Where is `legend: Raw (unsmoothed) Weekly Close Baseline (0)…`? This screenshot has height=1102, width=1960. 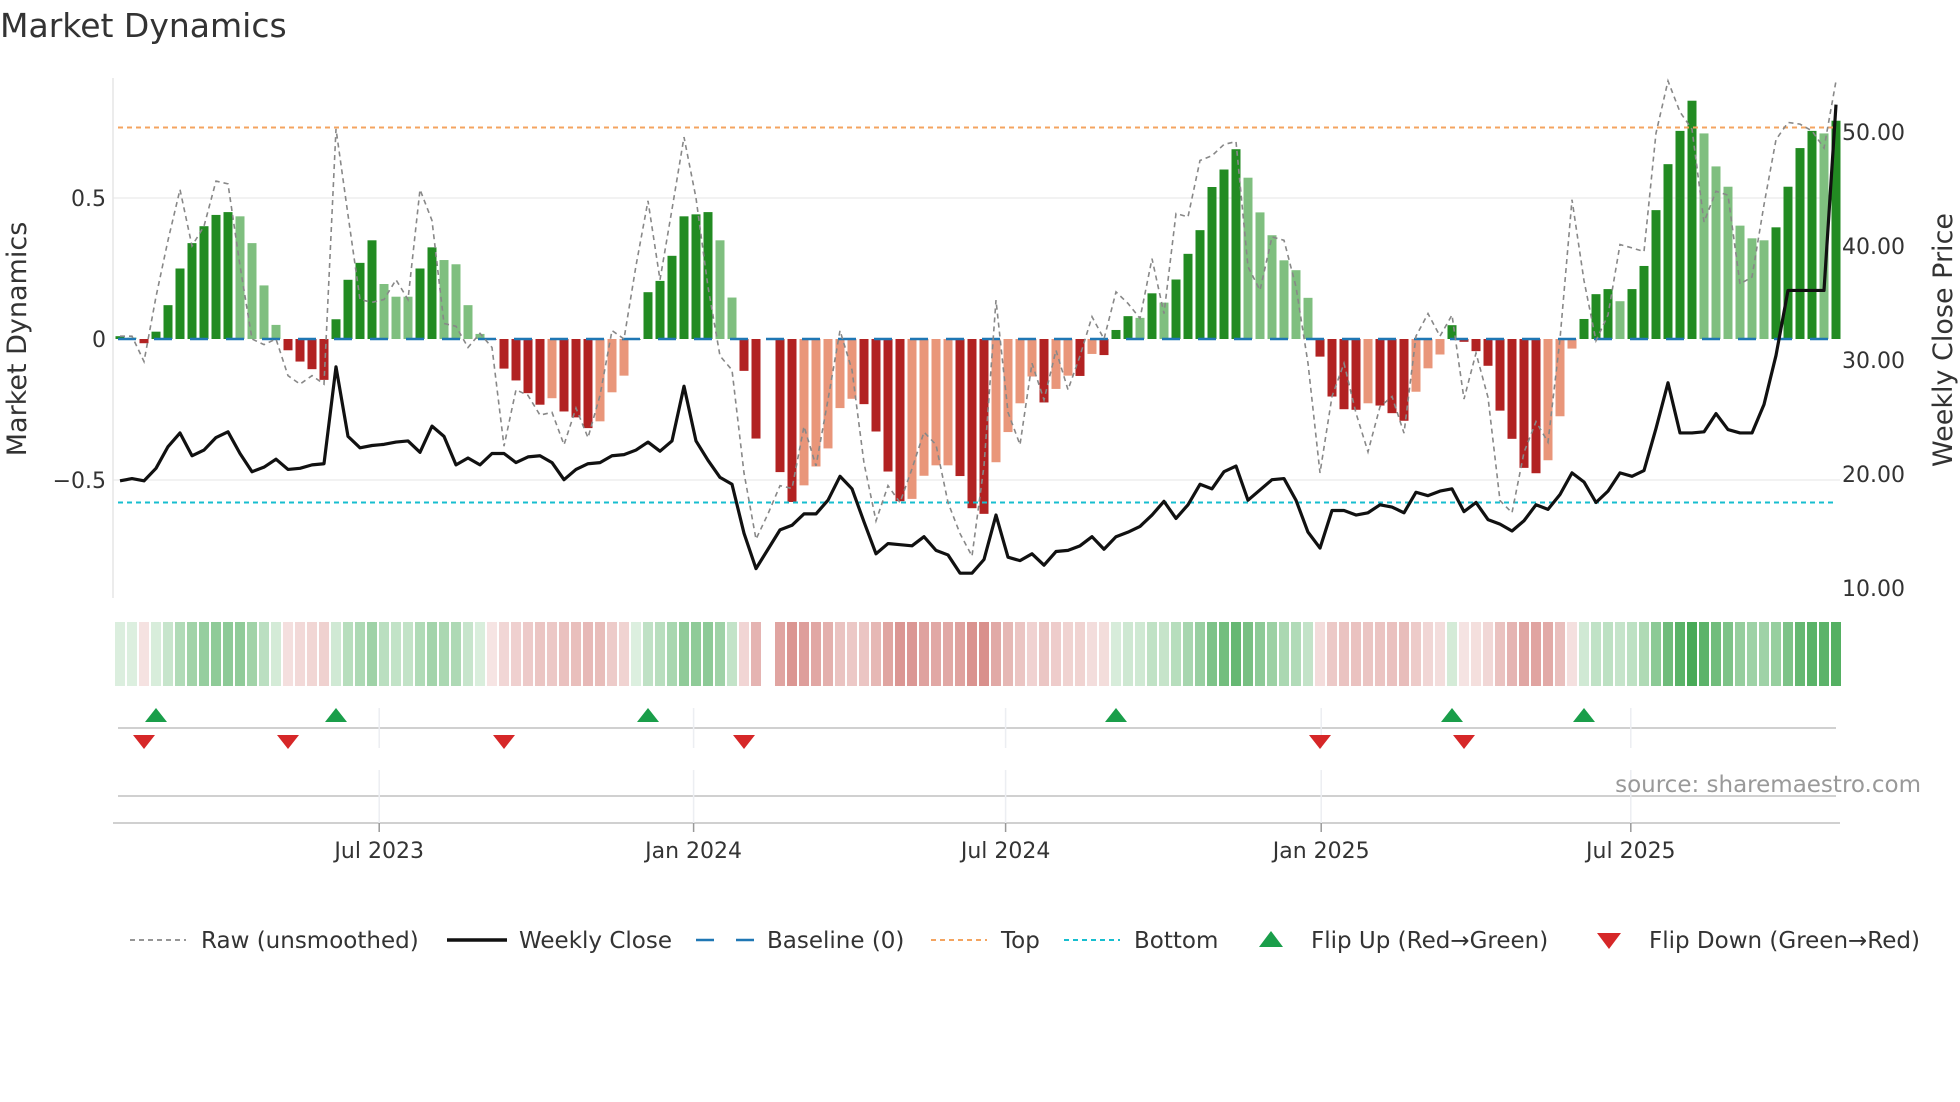 legend: Raw (unsmoothed) Weekly Close Baseline (0)… is located at coordinates (1025, 941).